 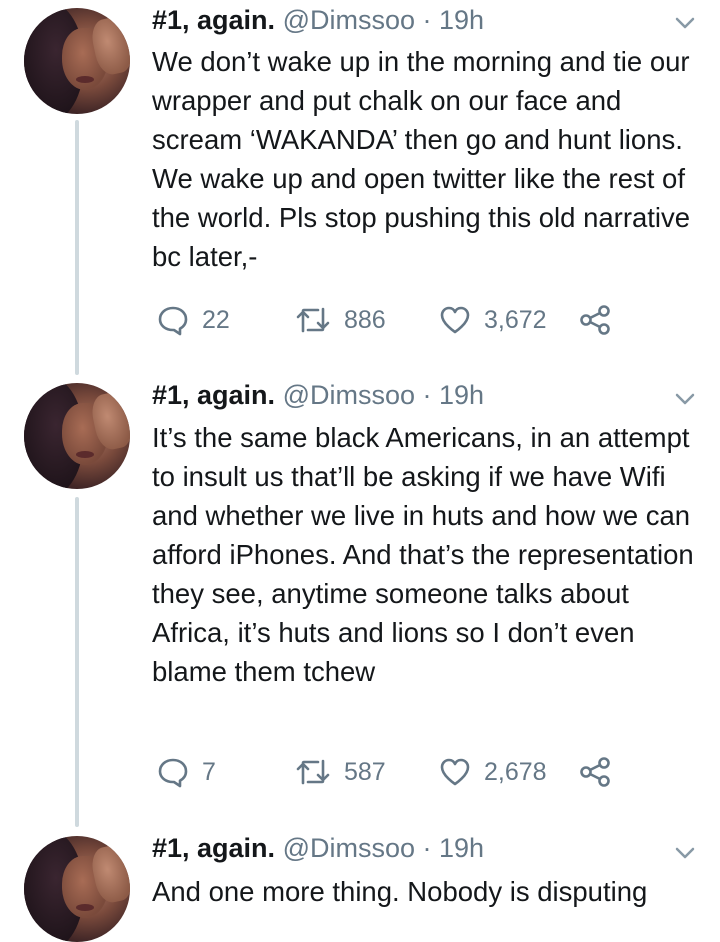 What do you see at coordinates (340, 320) in the screenshot?
I see `retweet-button: 886` at bounding box center [340, 320].